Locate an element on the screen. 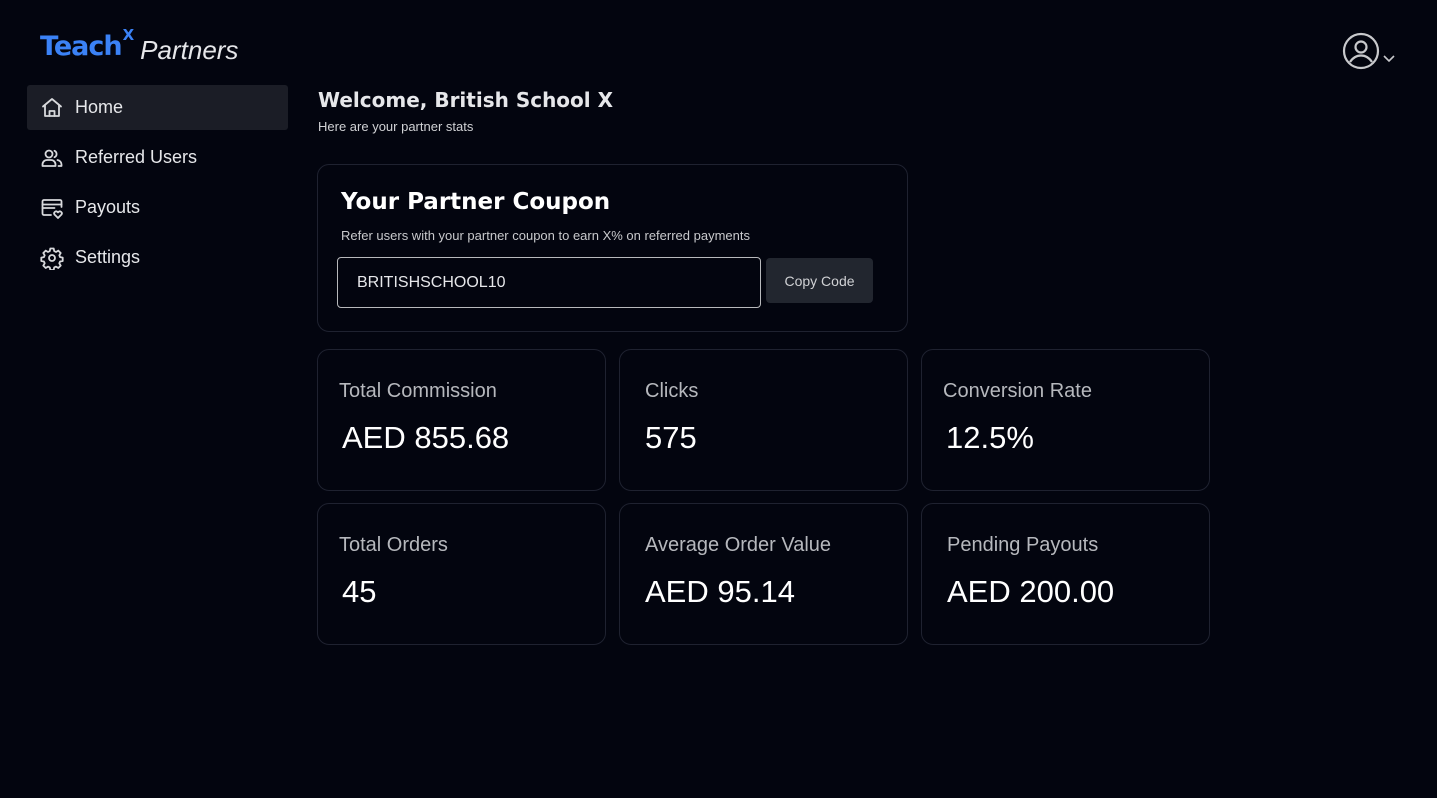 This screenshot has width=1437, height=798. stat-label: Total Orders is located at coordinates (393, 545).